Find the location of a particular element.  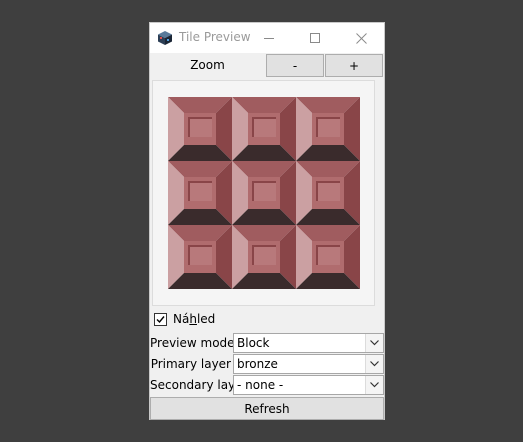

nahled-label: Náhled is located at coordinates (194, 319).